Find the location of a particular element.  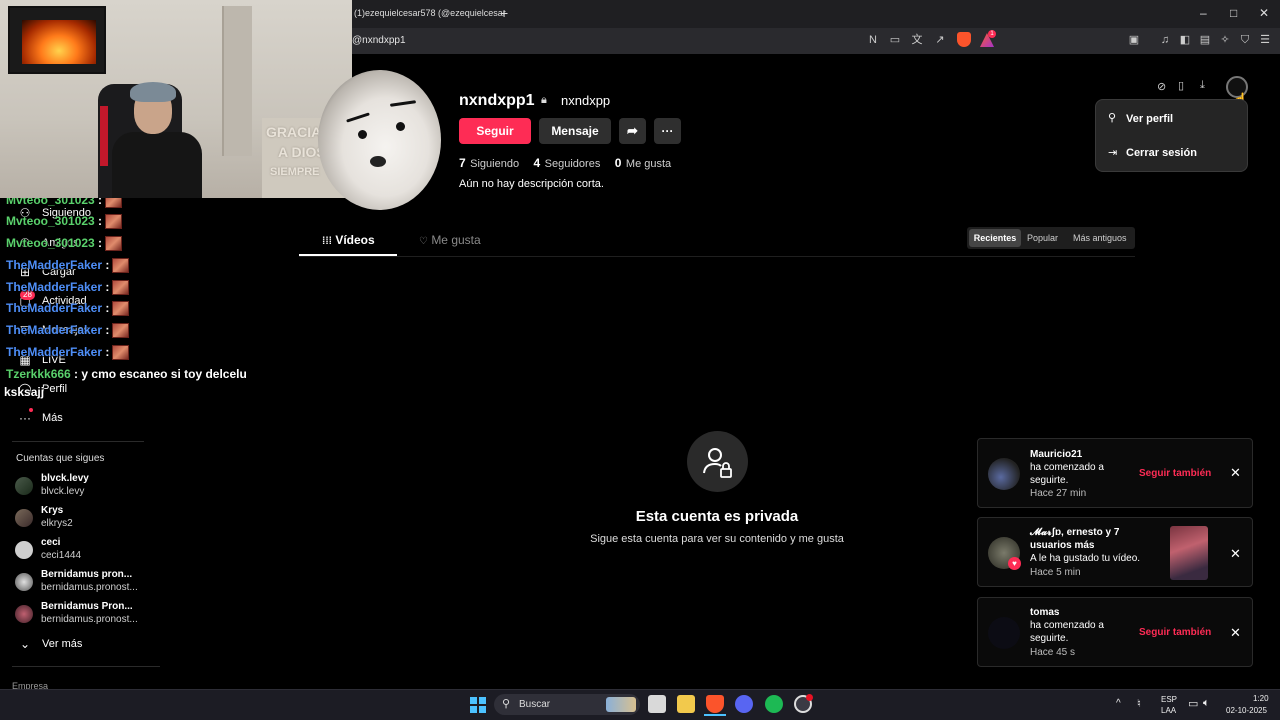

sort-recent: Recientes is located at coordinates (995, 238).